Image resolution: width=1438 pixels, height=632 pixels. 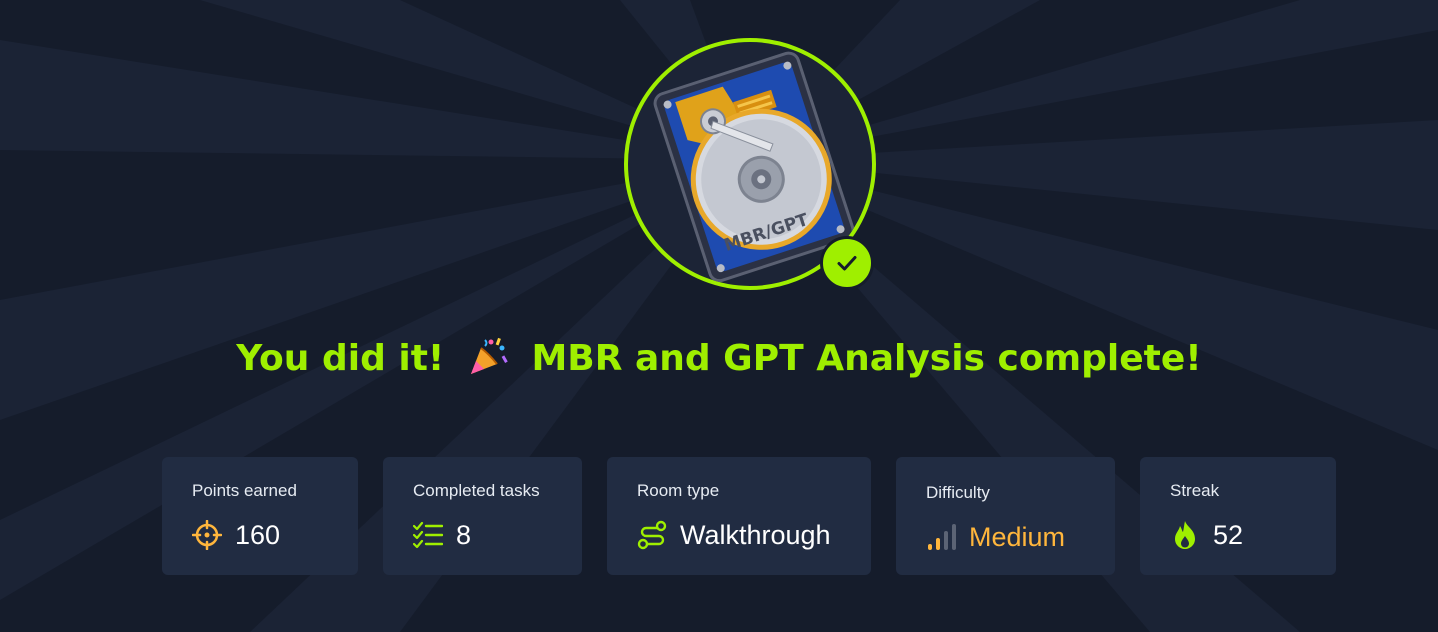 I want to click on checklist-icon, so click(x=428, y=535).